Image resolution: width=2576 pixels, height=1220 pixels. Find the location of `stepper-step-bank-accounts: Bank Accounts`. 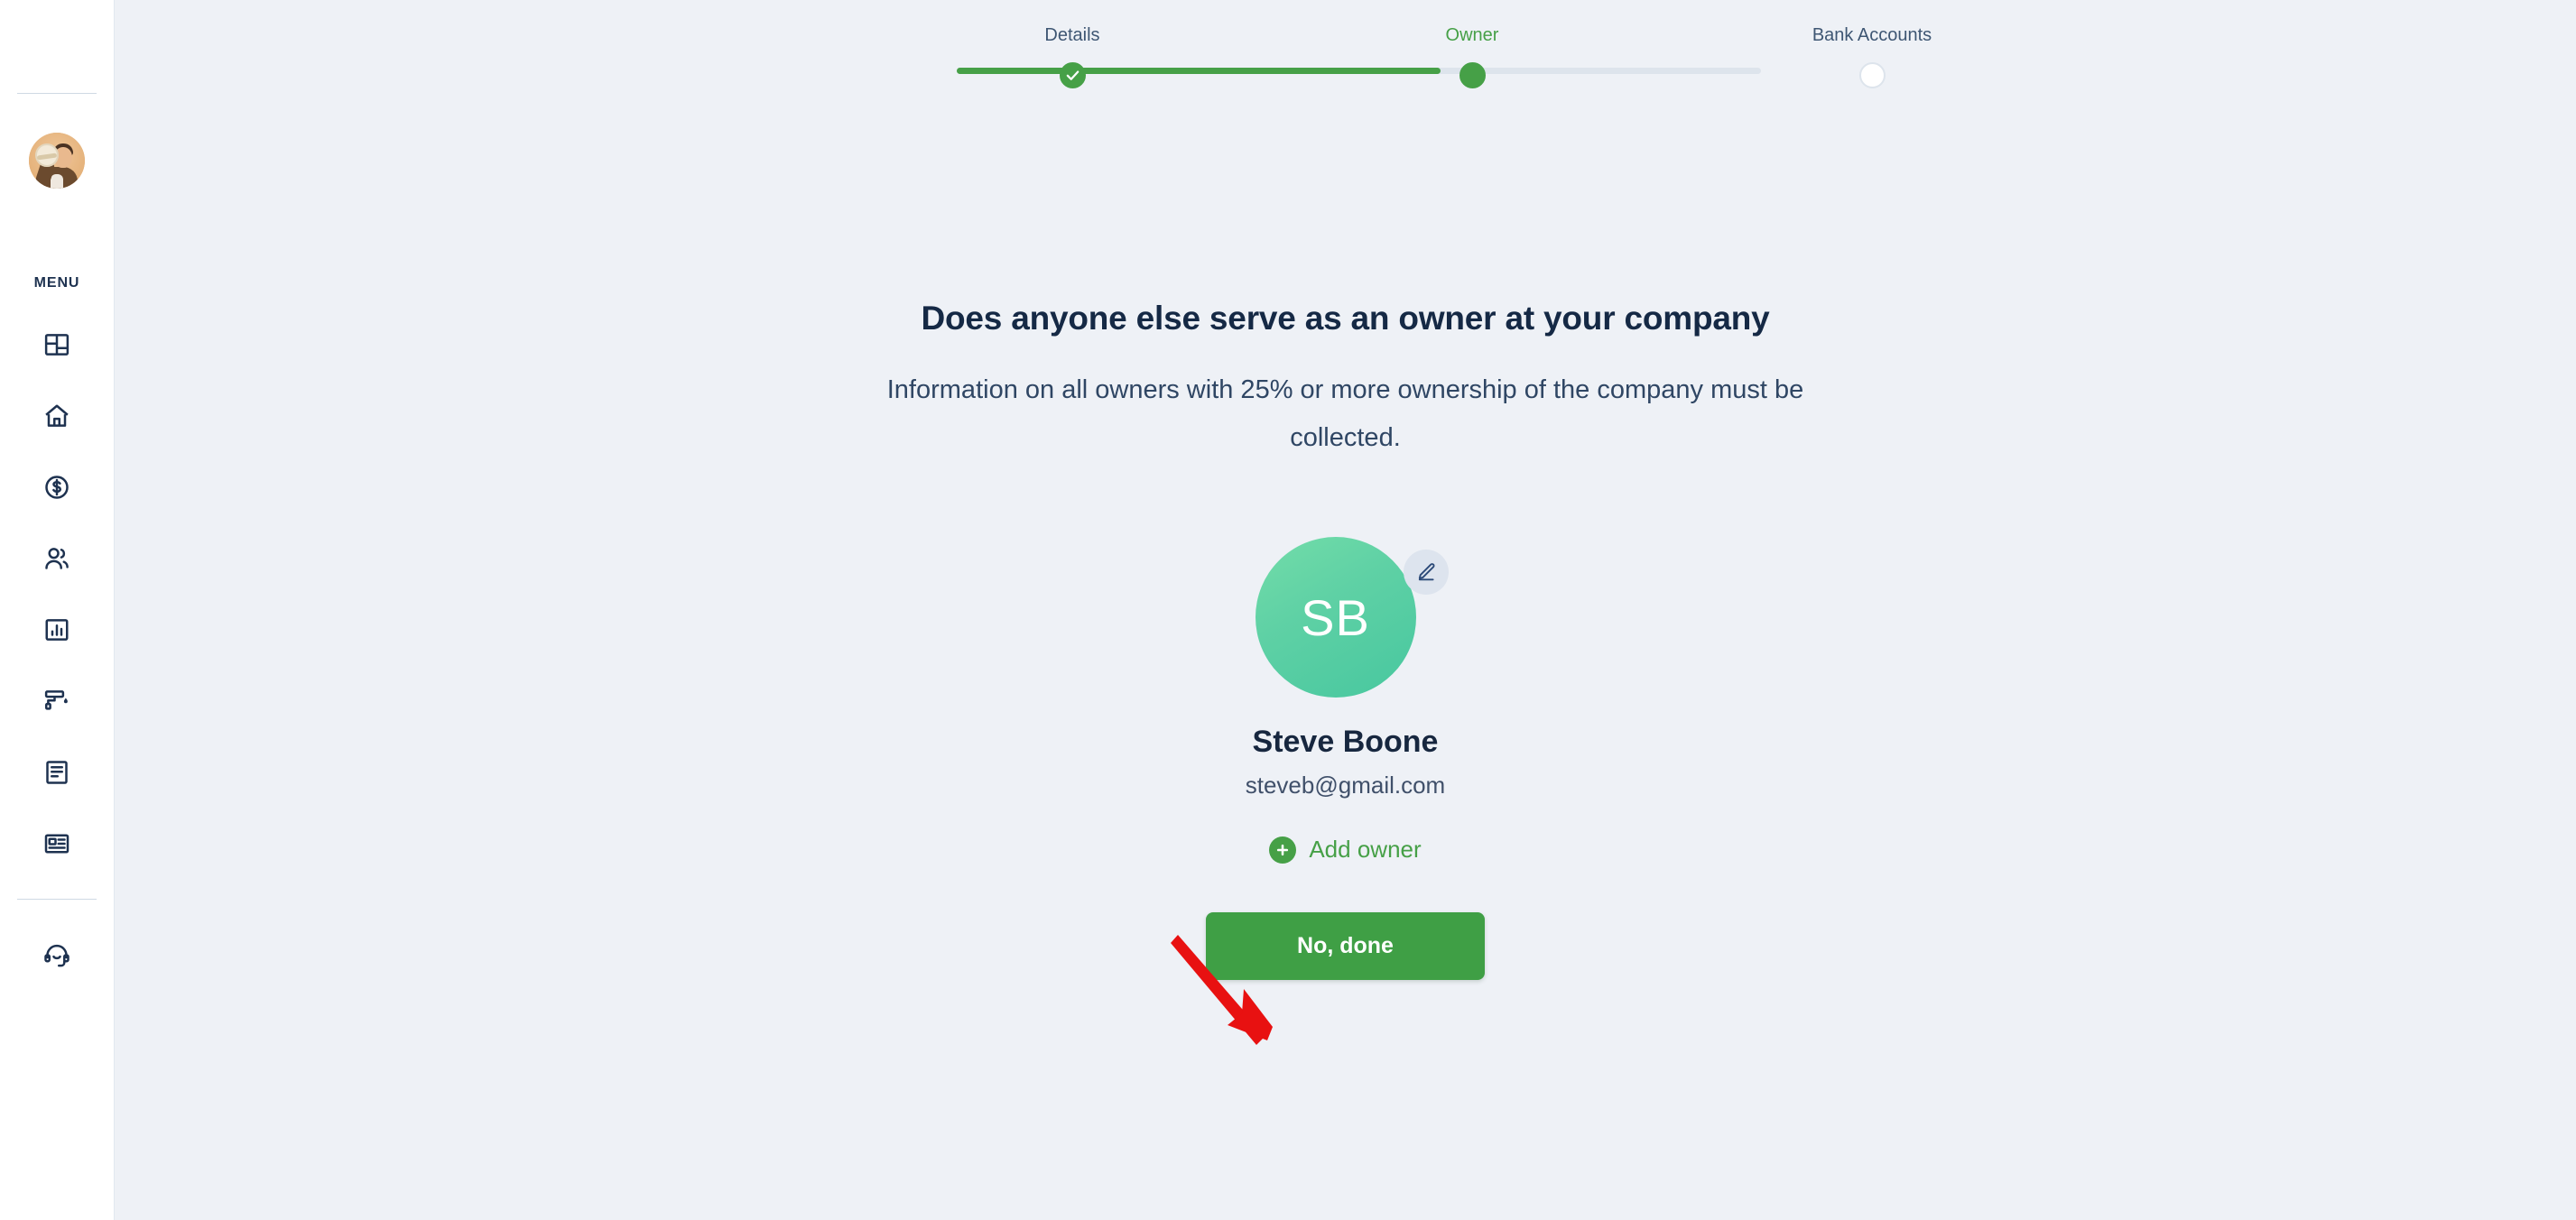

stepper-step-bank-accounts: Bank Accounts is located at coordinates (1872, 44).